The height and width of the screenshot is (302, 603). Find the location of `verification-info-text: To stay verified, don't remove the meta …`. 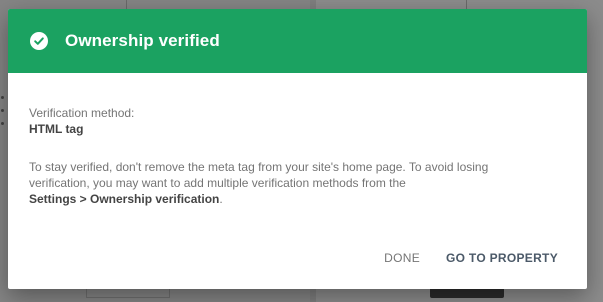

verification-info-text: To stay verified, don't remove the meta … is located at coordinates (259, 175).